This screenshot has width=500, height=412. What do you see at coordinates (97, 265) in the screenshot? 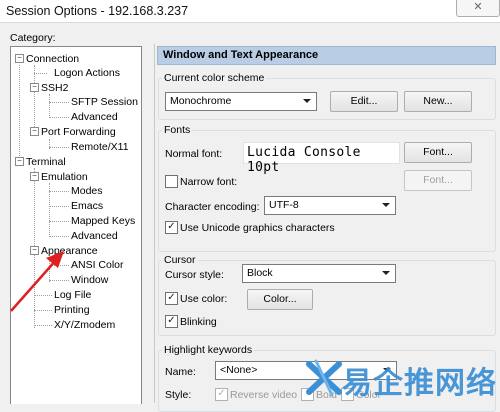
I see `tree-item-ansi-color: ANSI Color` at bounding box center [97, 265].